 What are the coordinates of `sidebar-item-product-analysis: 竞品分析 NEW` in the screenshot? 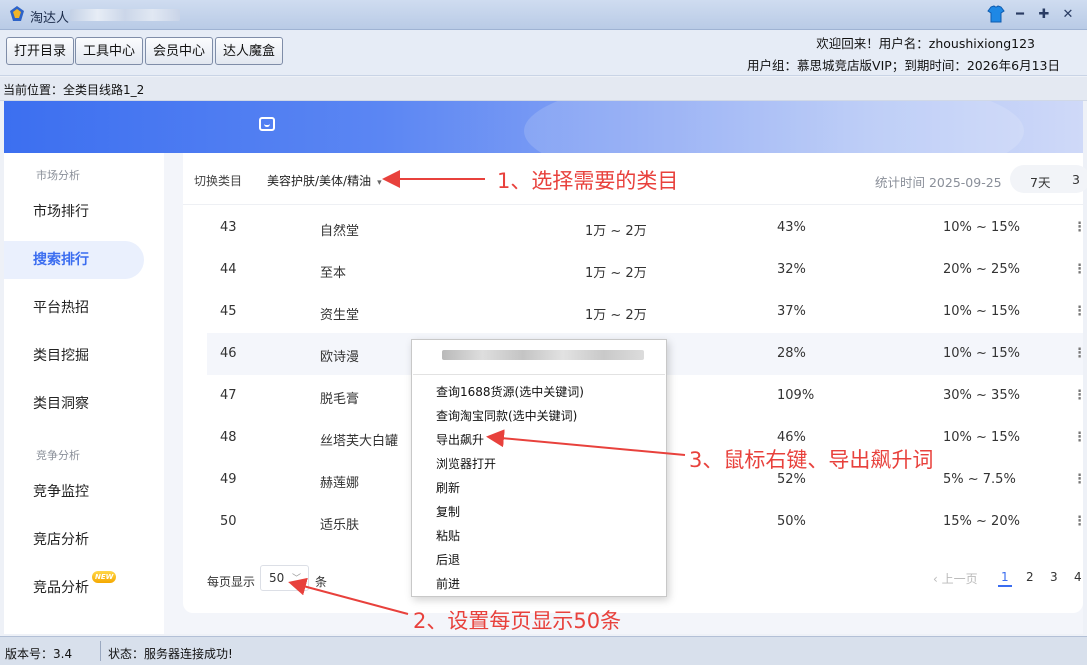 It's located at (74, 588).